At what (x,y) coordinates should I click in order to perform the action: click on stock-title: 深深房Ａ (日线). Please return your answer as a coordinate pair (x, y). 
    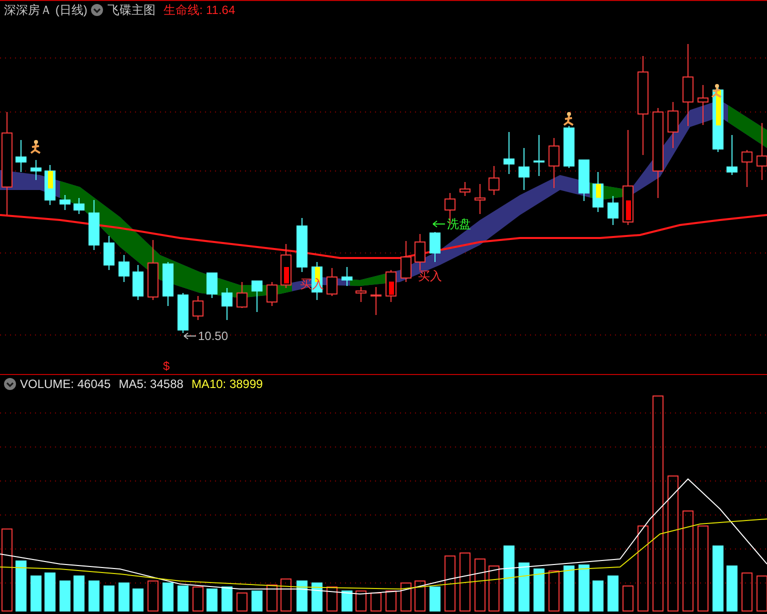
    Looking at the image, I should click on (46, 10).